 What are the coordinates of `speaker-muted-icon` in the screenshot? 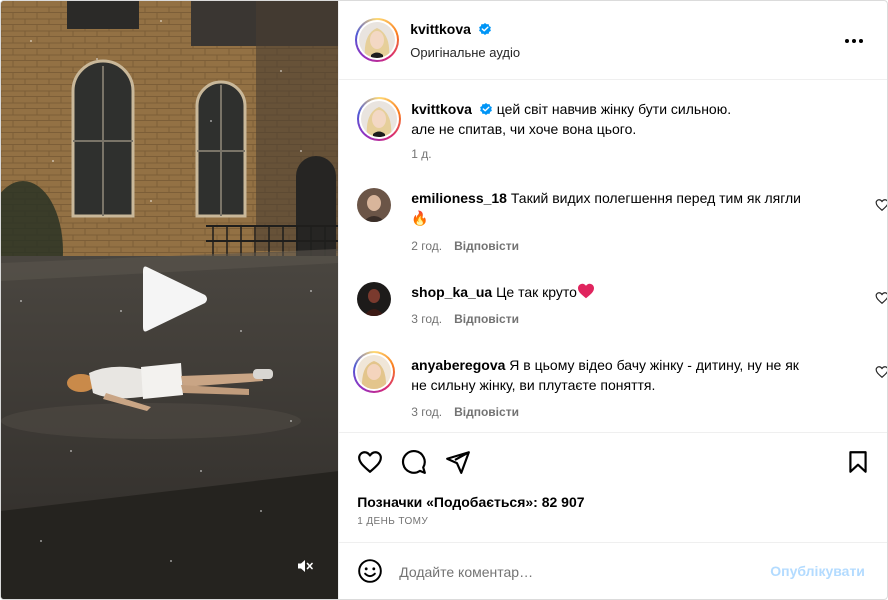 It's located at (305, 566).